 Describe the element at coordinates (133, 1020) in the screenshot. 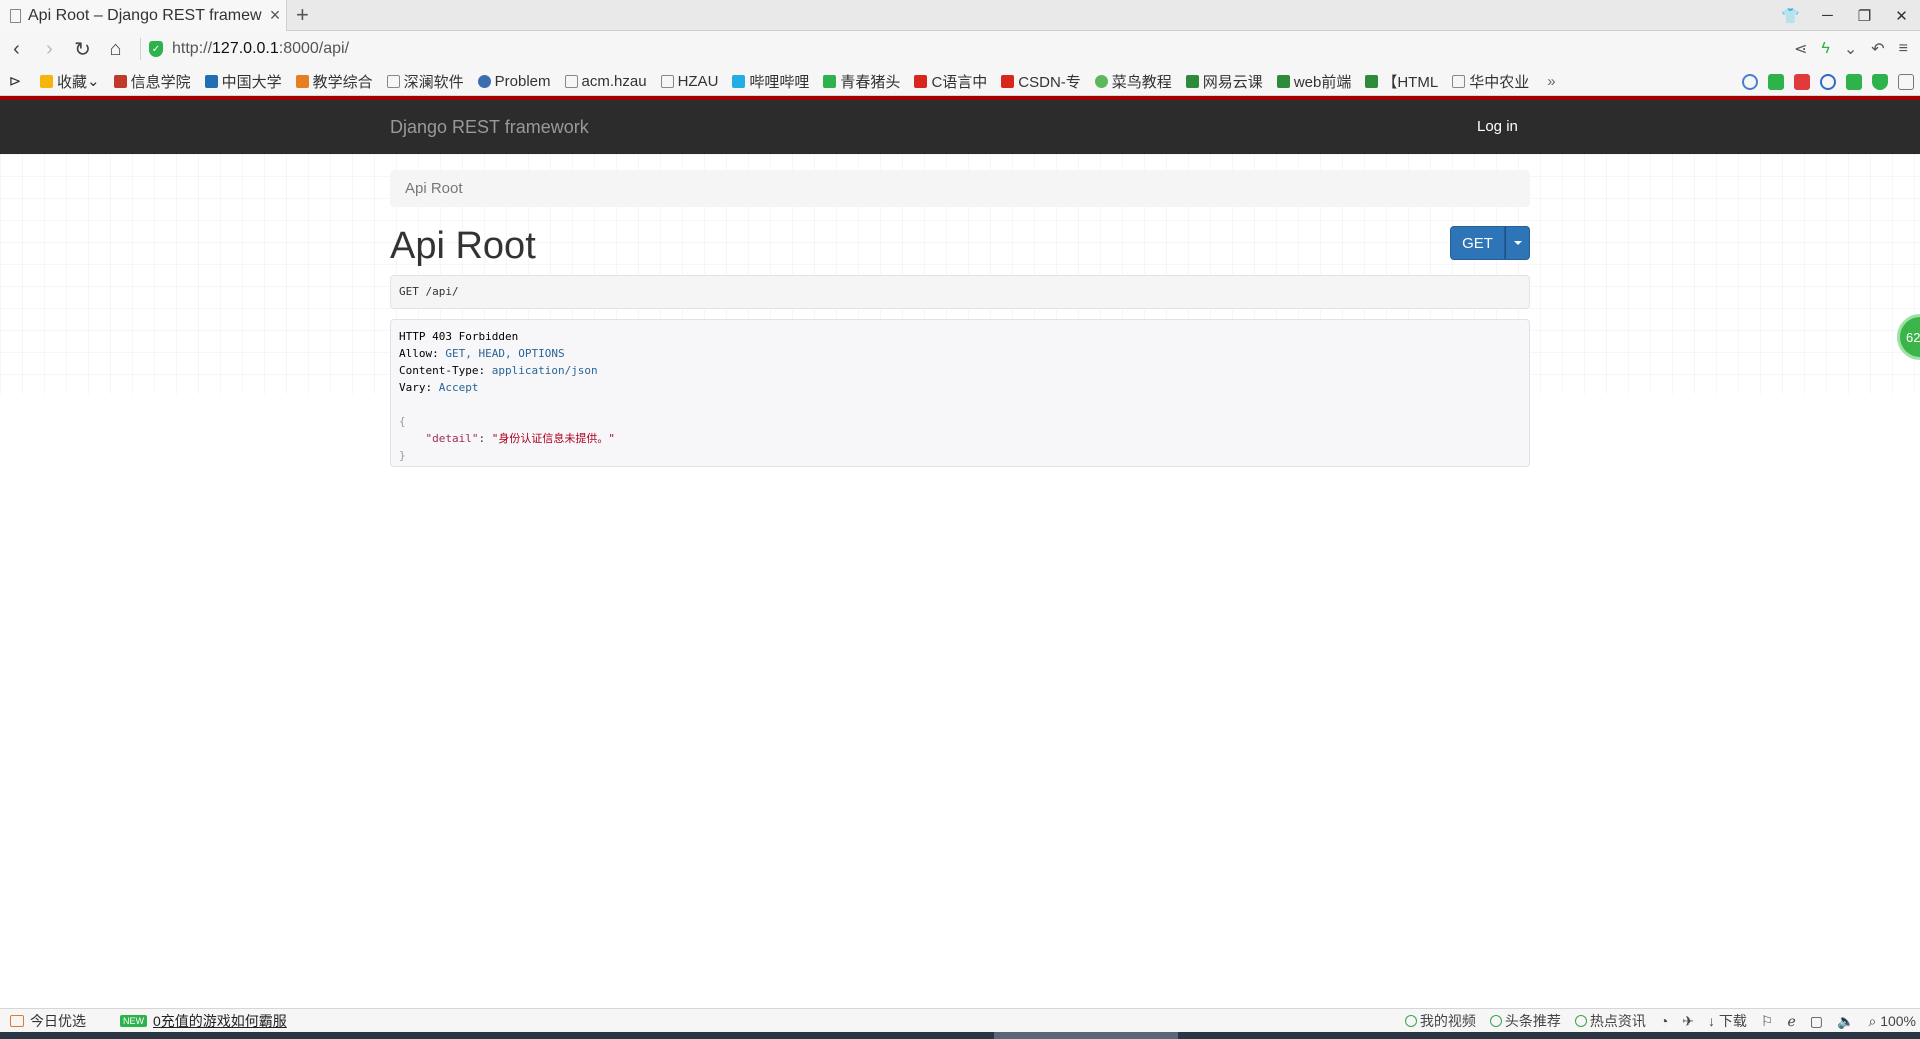

I see `new-badge: NEW` at that location.